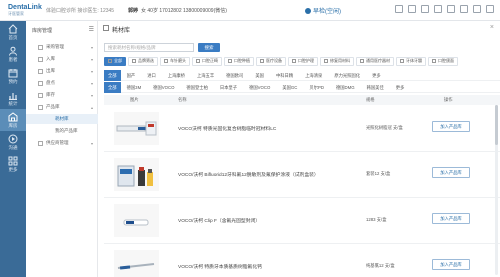  I want to click on table-row: VOCO/沃柯 Clip F（含氟光固型封闭） 1283 支/盒 加入产品库, so click(302, 221).